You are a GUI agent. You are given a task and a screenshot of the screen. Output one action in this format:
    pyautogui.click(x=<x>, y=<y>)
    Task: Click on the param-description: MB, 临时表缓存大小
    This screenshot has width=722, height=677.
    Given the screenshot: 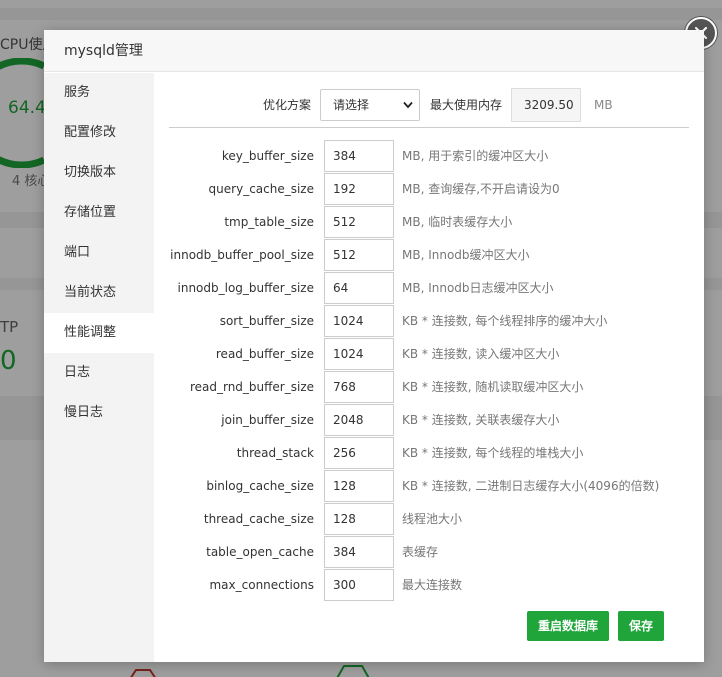 What is the action you would take?
    pyautogui.click(x=457, y=222)
    